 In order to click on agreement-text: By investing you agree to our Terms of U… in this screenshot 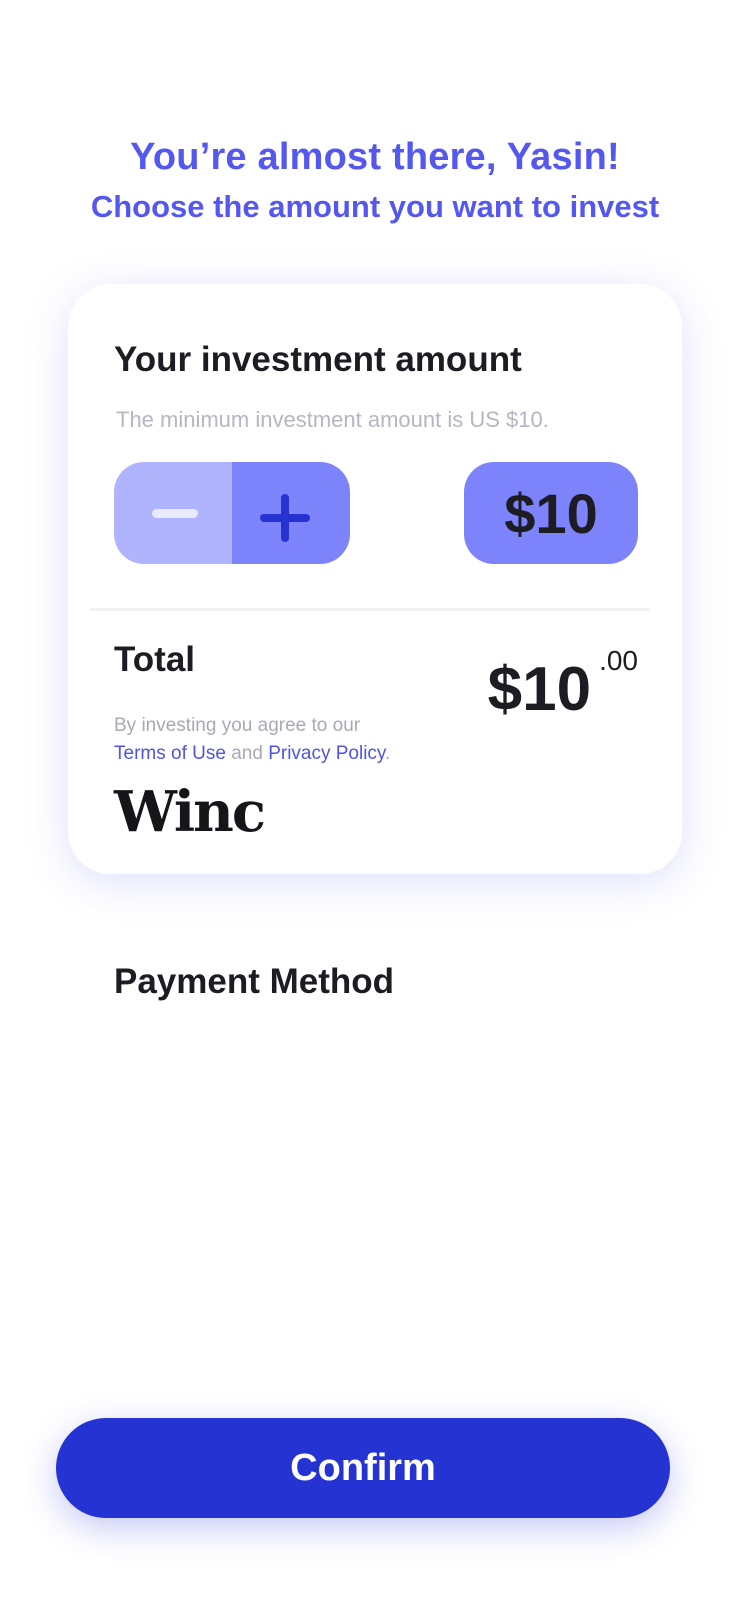, I will do `click(252, 740)`.